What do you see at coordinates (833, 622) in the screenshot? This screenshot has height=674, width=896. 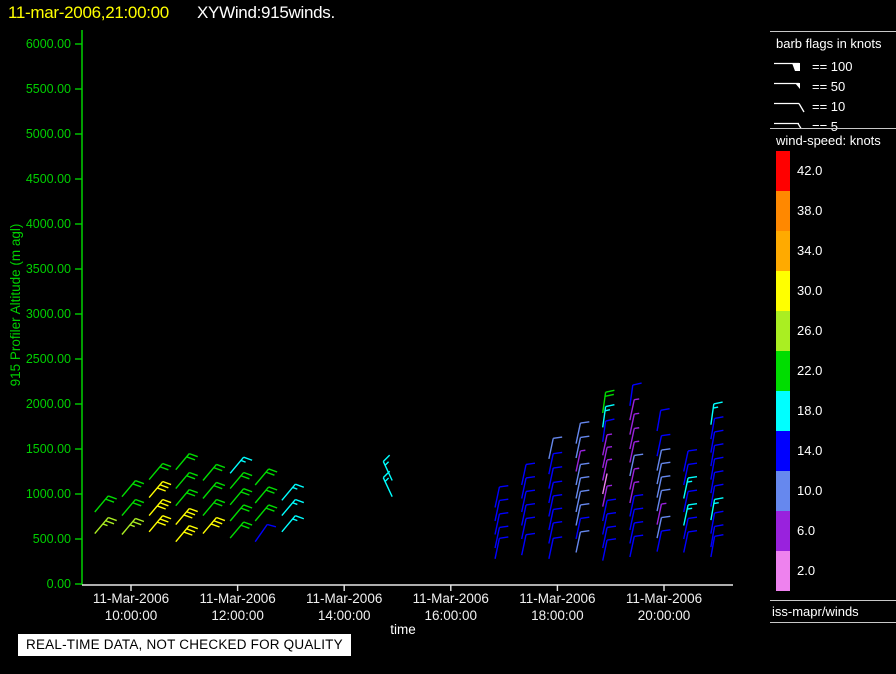 I see `source-separator-bottom` at bounding box center [833, 622].